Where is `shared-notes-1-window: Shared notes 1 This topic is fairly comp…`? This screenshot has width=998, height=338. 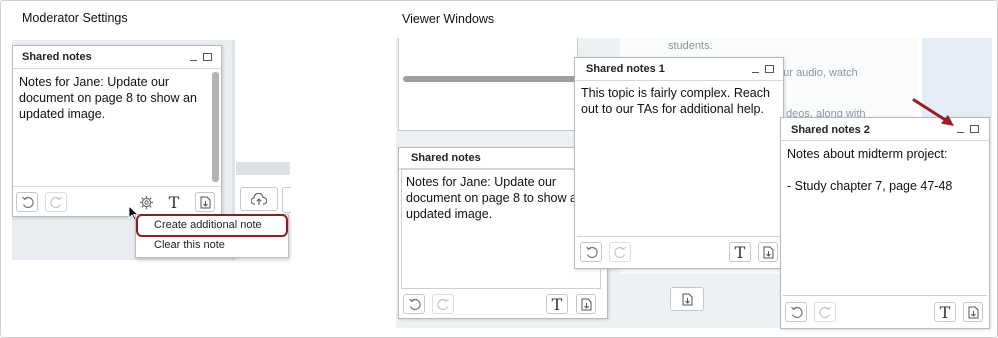 shared-notes-1-window: Shared notes 1 This topic is fairly comp… is located at coordinates (679, 163).